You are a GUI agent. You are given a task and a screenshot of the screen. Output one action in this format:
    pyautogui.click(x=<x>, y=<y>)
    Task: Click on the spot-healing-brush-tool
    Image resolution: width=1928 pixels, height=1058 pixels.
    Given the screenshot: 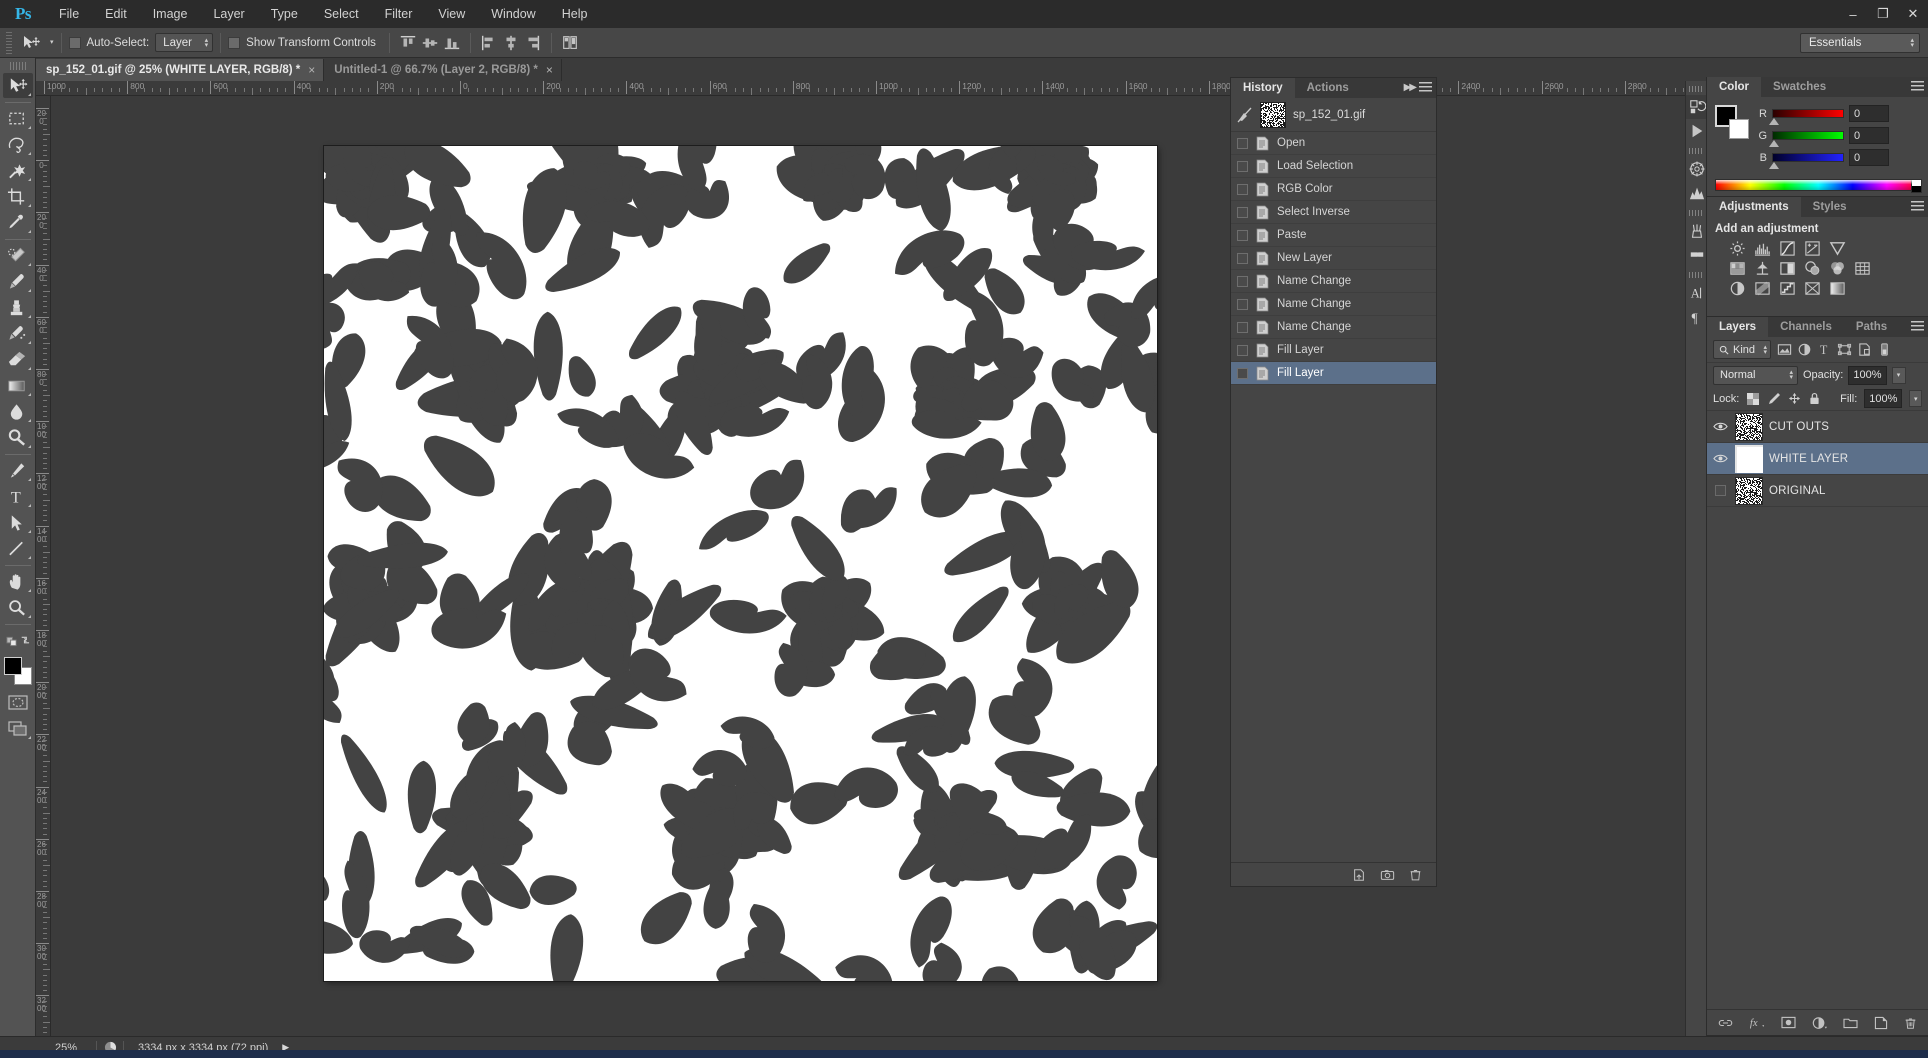 What is the action you would take?
    pyautogui.click(x=18, y=255)
    